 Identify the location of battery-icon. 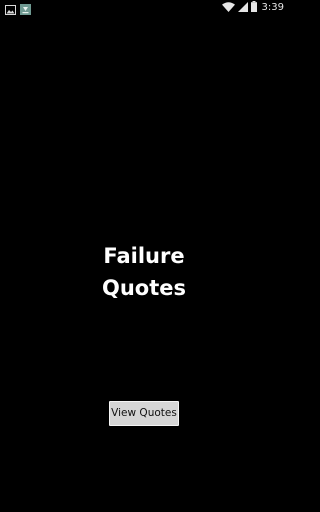
(253, 8).